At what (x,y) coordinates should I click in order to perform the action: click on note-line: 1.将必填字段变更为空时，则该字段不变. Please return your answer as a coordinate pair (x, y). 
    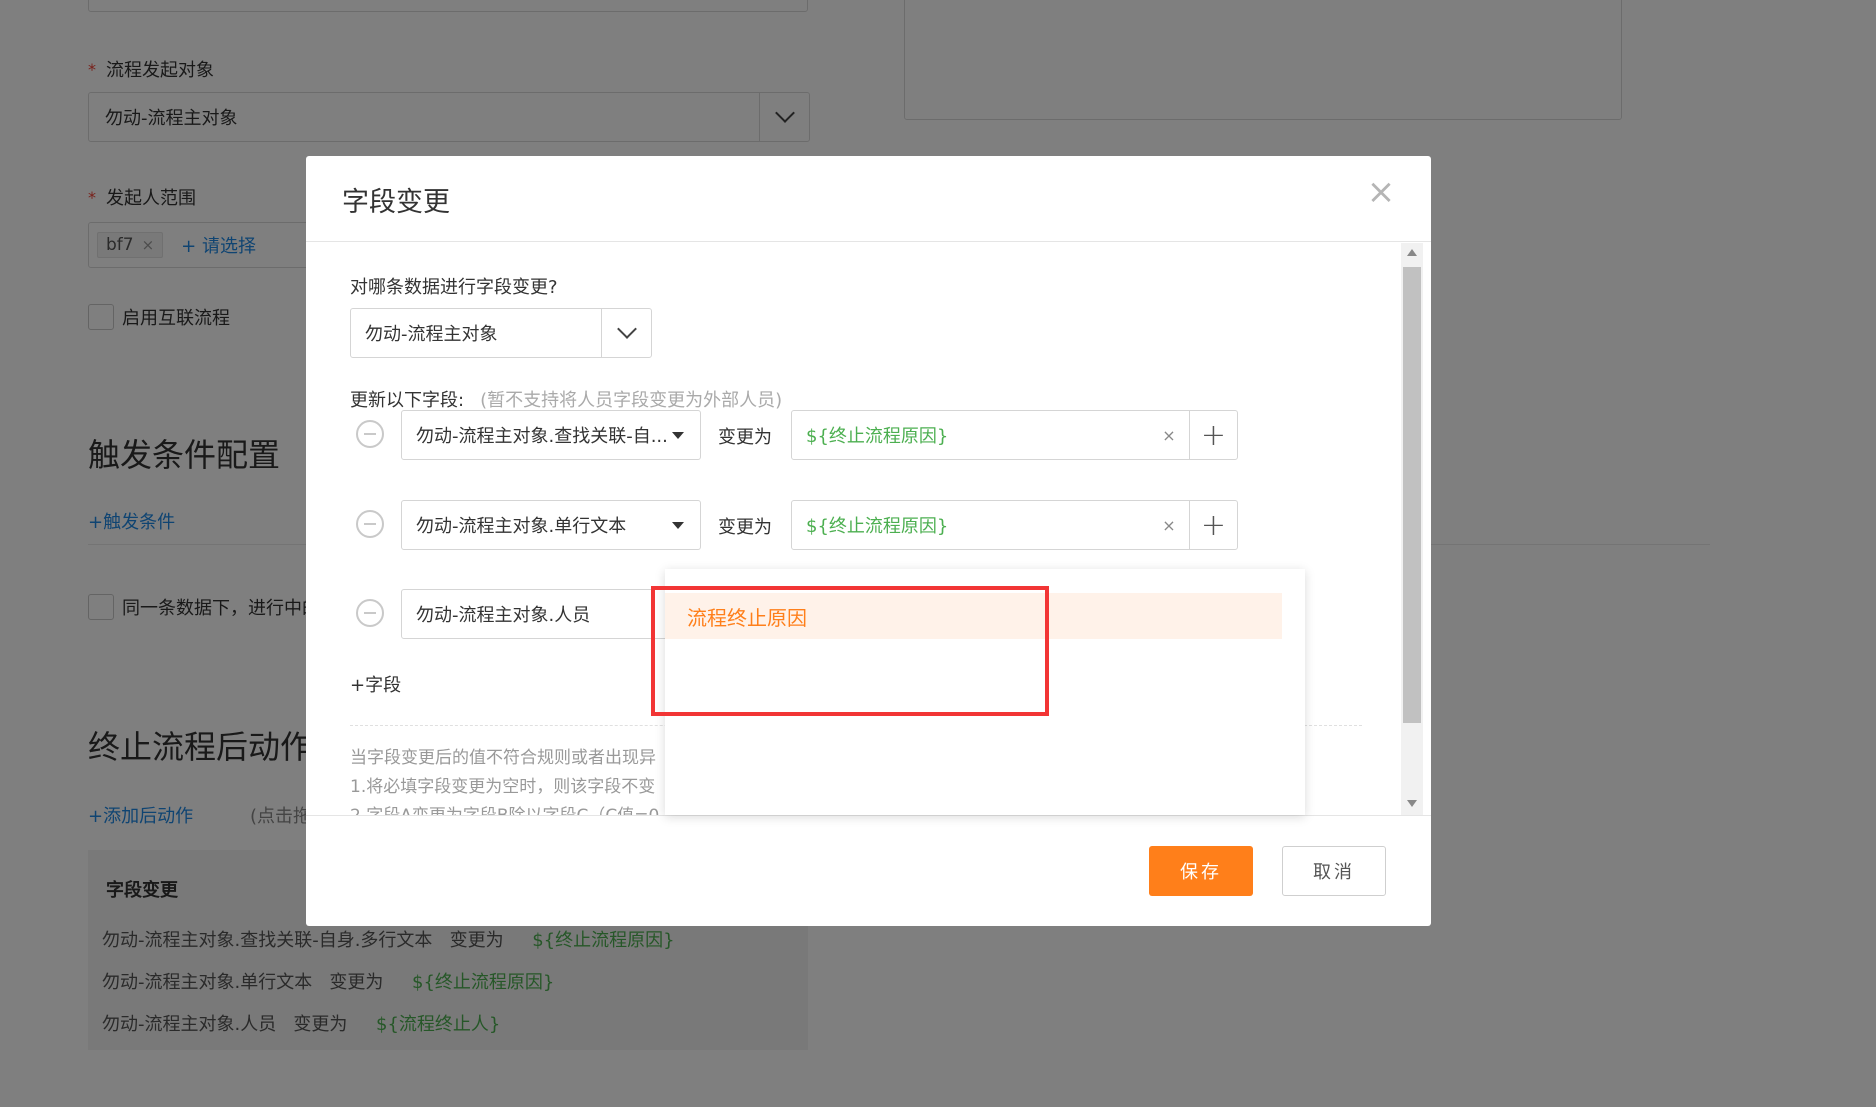
    Looking at the image, I should click on (503, 787).